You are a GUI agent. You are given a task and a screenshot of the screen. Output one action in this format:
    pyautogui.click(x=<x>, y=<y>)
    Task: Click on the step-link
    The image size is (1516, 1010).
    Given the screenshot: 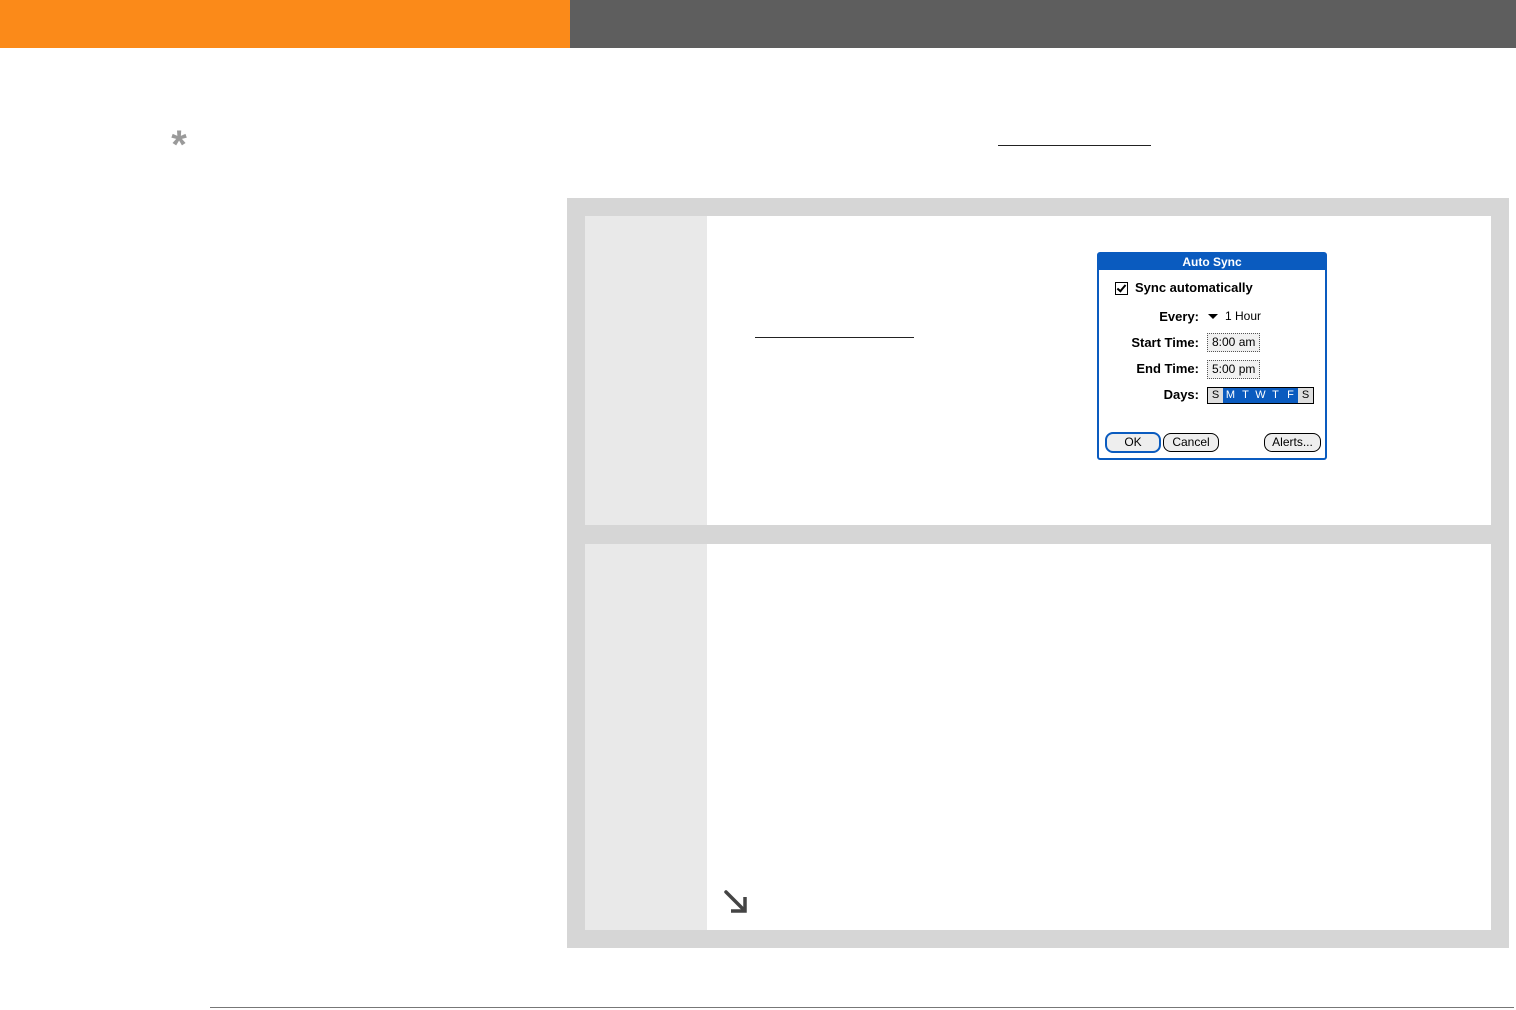 What is the action you would take?
    pyautogui.click(x=834, y=337)
    